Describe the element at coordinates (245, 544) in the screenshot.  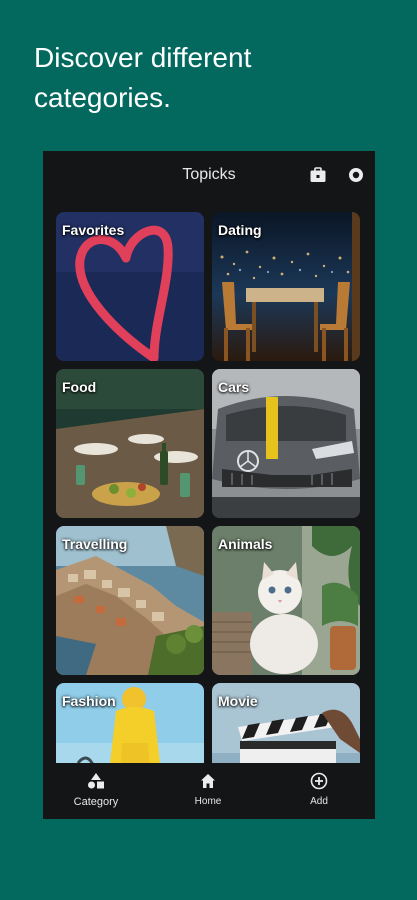
I see `category-label: Animals` at that location.